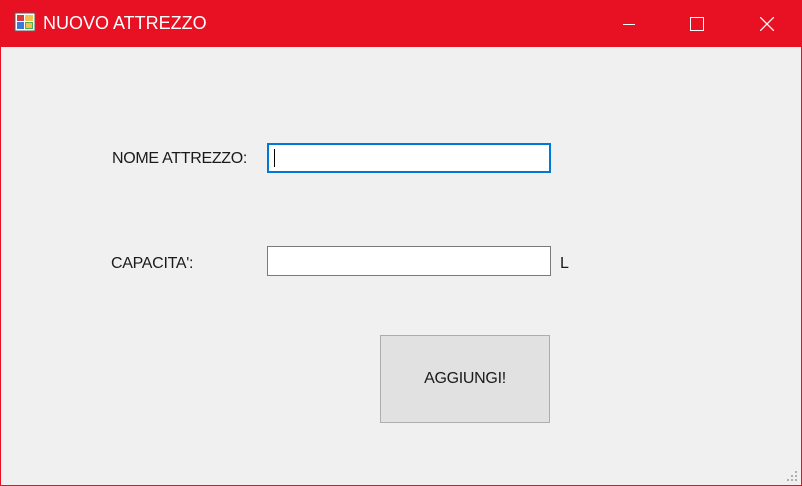  I want to click on minimize-button, so click(629, 23).